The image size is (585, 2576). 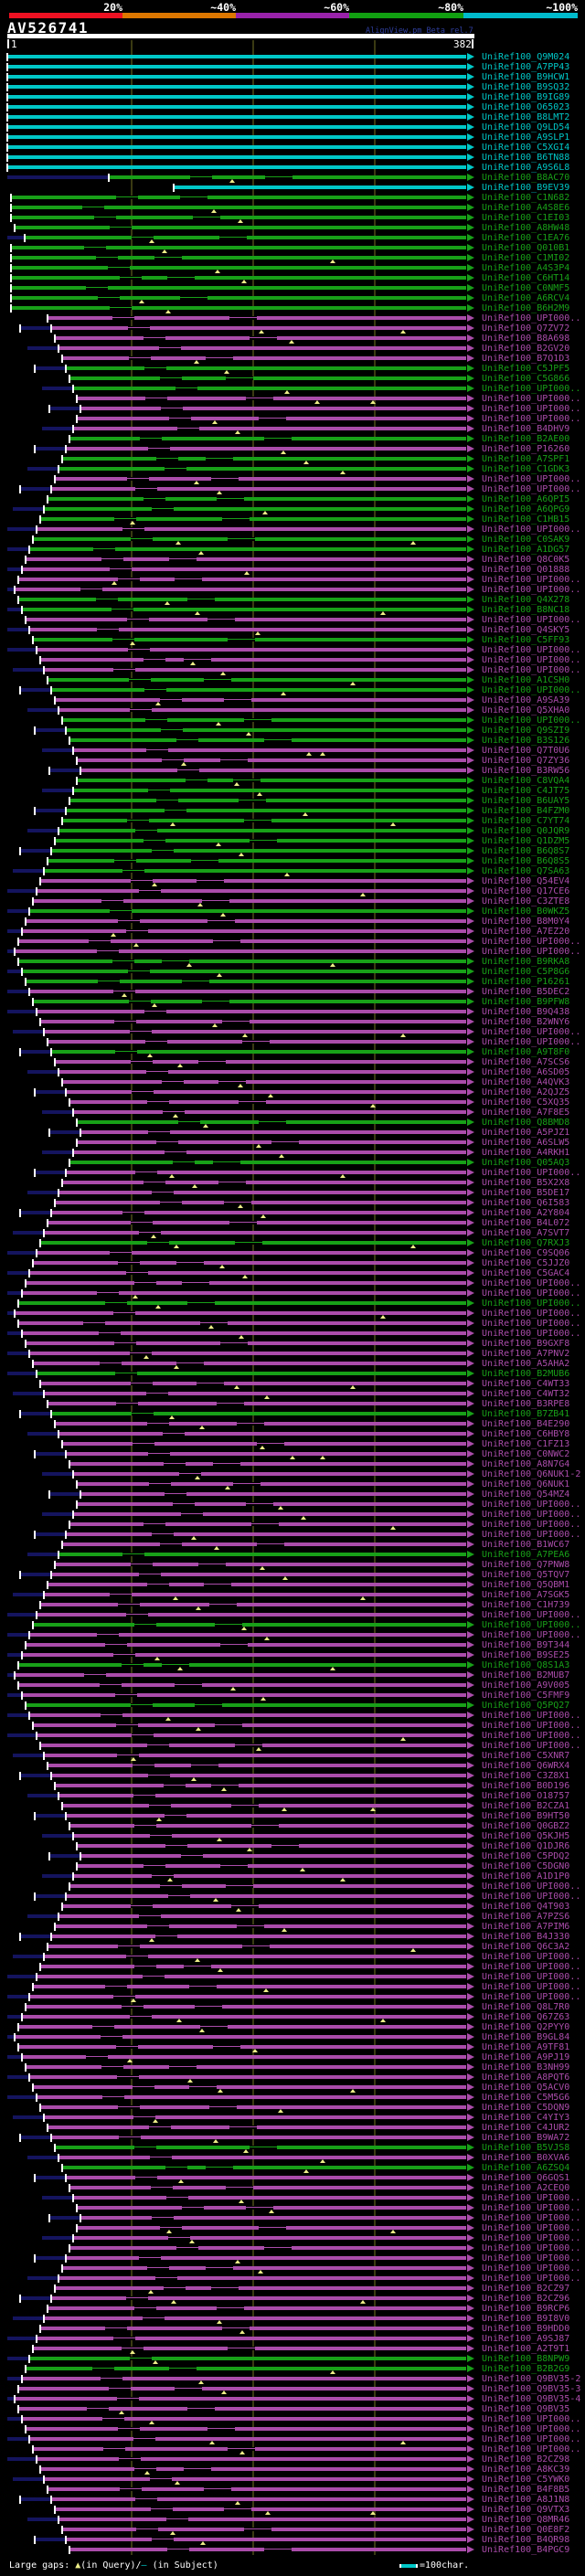 What do you see at coordinates (525, 1776) in the screenshot?
I see `hit-label: UniRef100_C3Z8X1` at bounding box center [525, 1776].